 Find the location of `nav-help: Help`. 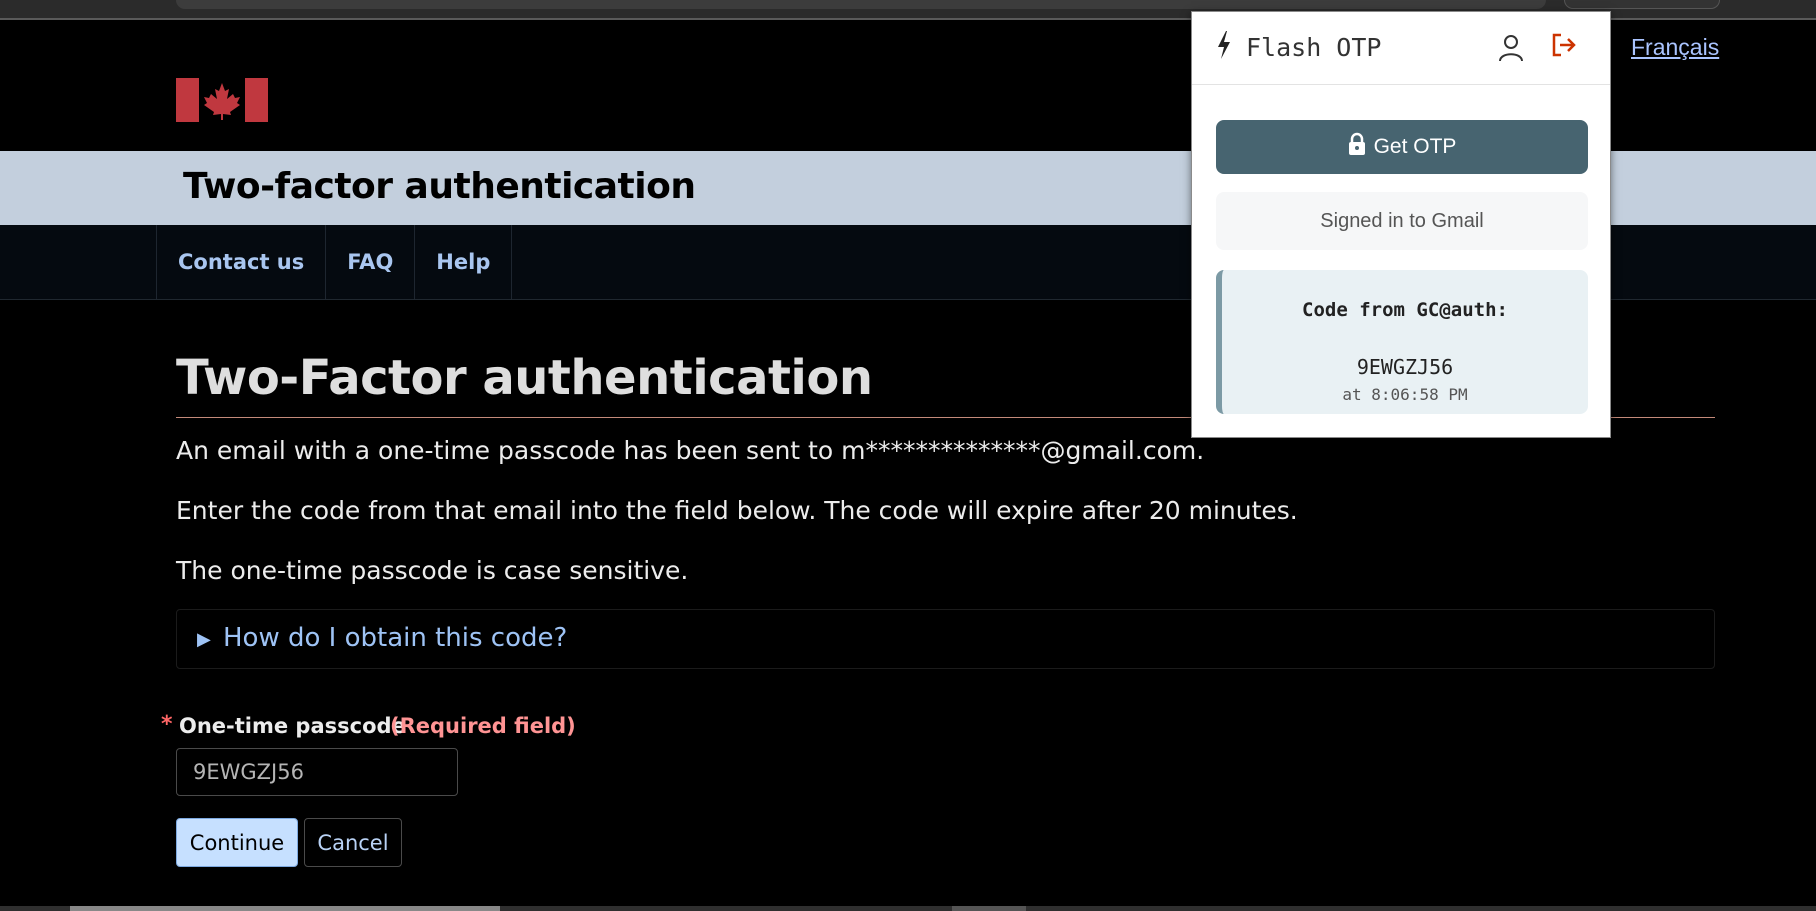

nav-help: Help is located at coordinates (463, 262).